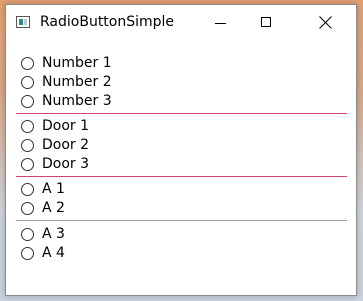 The image size is (363, 301). Describe the element at coordinates (53, 208) in the screenshot. I see `radio-label: A 2` at that location.